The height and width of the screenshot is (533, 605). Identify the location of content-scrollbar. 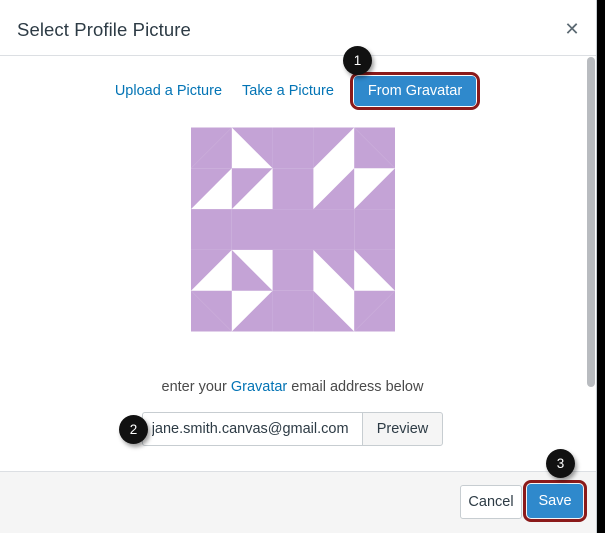
(590, 263).